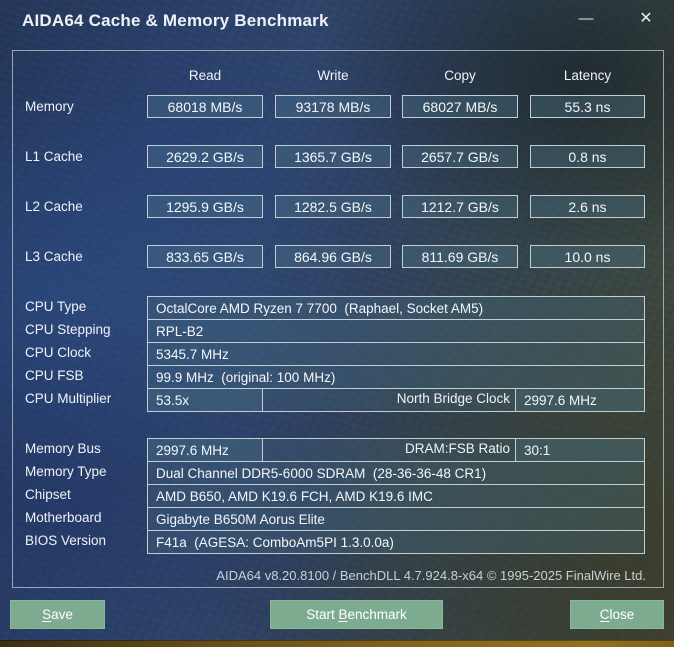 This screenshot has width=674, height=647. What do you see at coordinates (58, 352) in the screenshot?
I see `row-label-cpu-clock: CPU Clock` at bounding box center [58, 352].